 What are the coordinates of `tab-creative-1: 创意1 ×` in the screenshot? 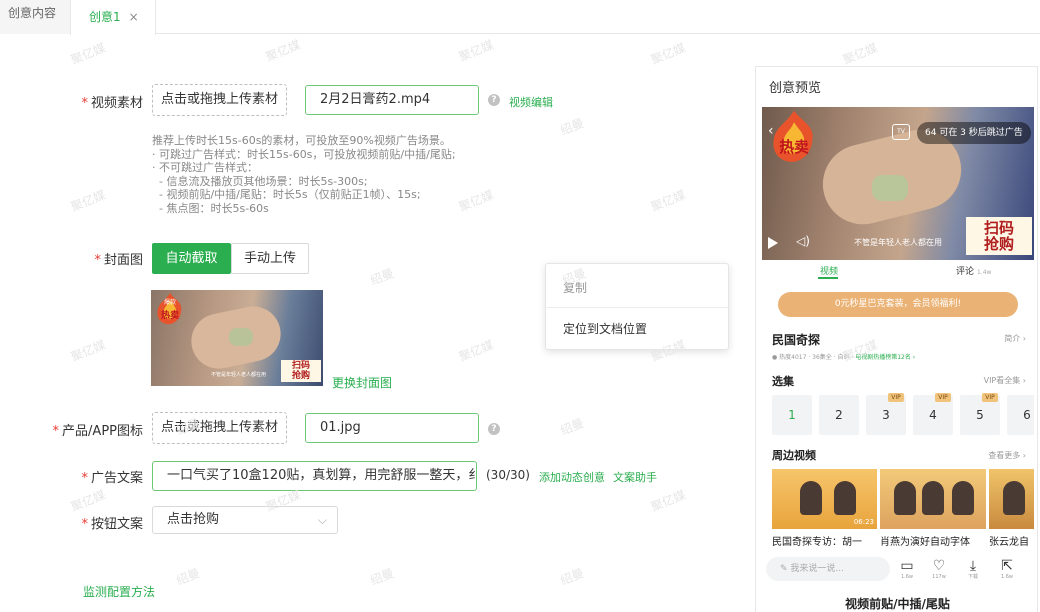 It's located at (113, 17).